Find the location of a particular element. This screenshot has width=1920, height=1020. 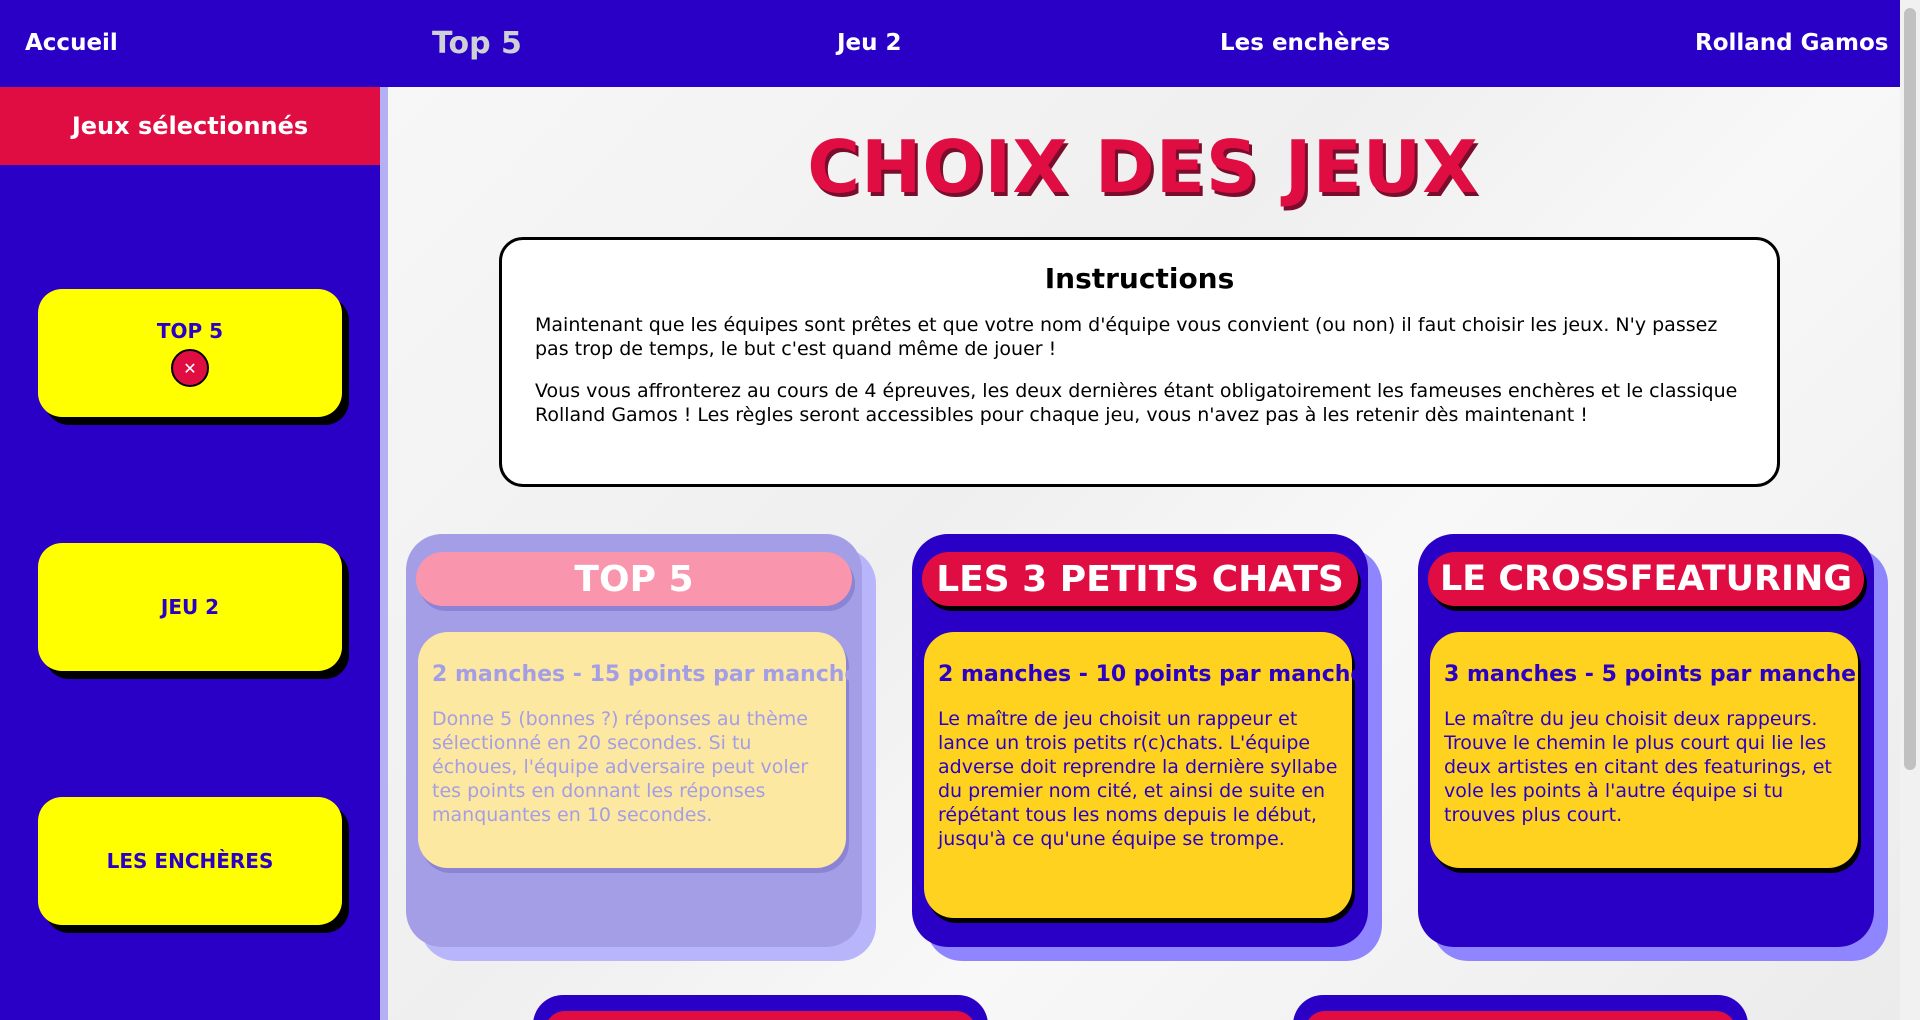

sidebar-title: Jeux sélectionnés is located at coordinates (190, 126).